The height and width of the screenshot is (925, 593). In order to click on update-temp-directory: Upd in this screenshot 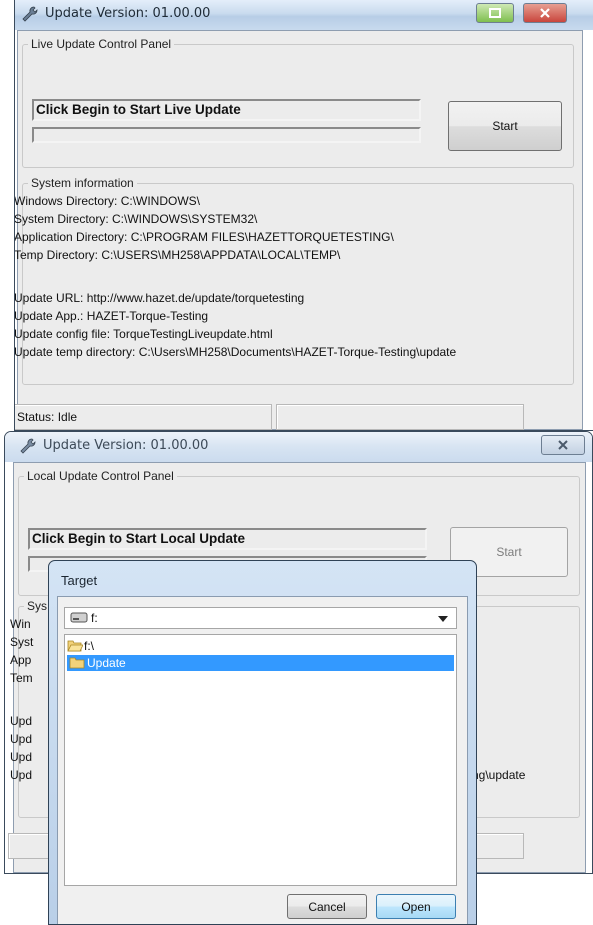, I will do `click(21, 775)`.